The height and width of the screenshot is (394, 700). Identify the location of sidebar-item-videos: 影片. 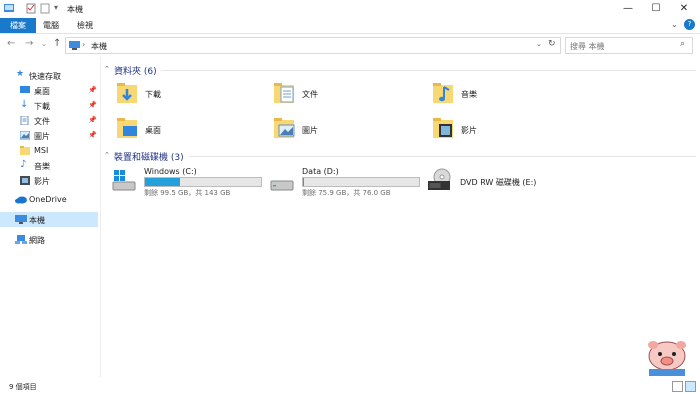
(49, 180).